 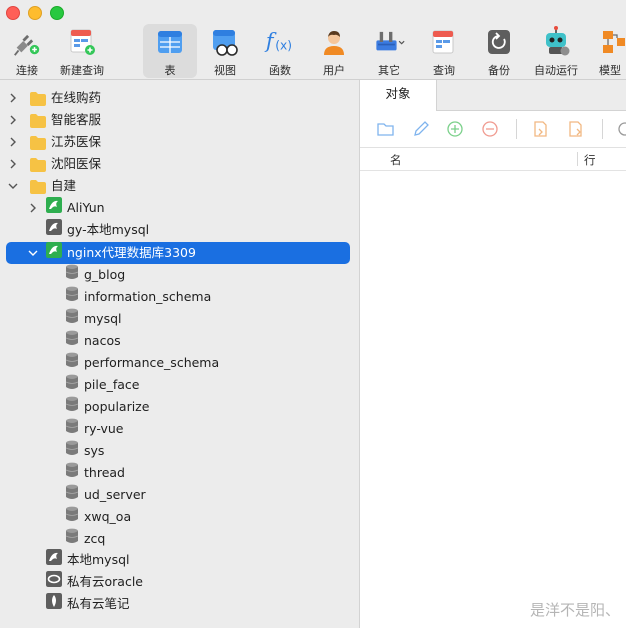 I want to click on database-label: mysql, so click(x=103, y=318).